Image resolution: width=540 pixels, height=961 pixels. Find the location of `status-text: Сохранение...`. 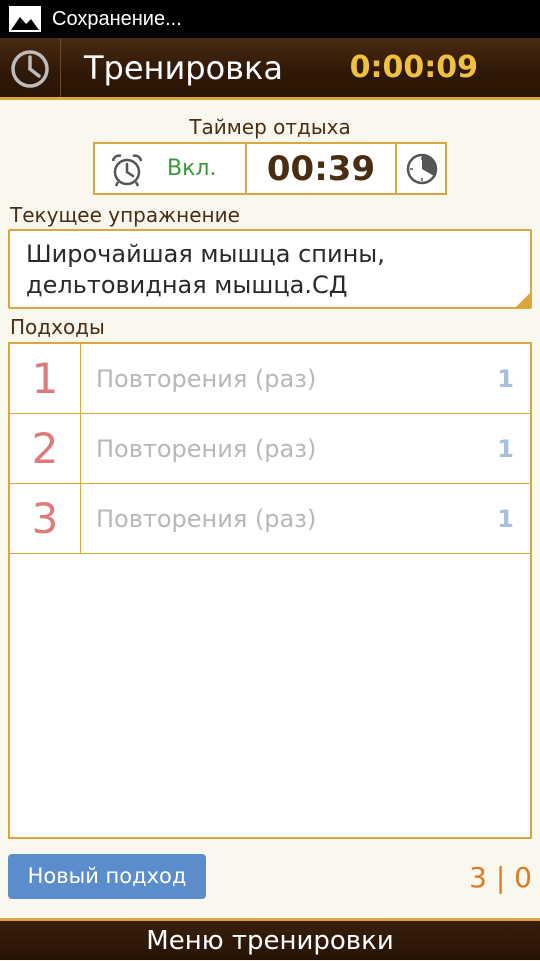

status-text: Сохранение... is located at coordinates (117, 19).